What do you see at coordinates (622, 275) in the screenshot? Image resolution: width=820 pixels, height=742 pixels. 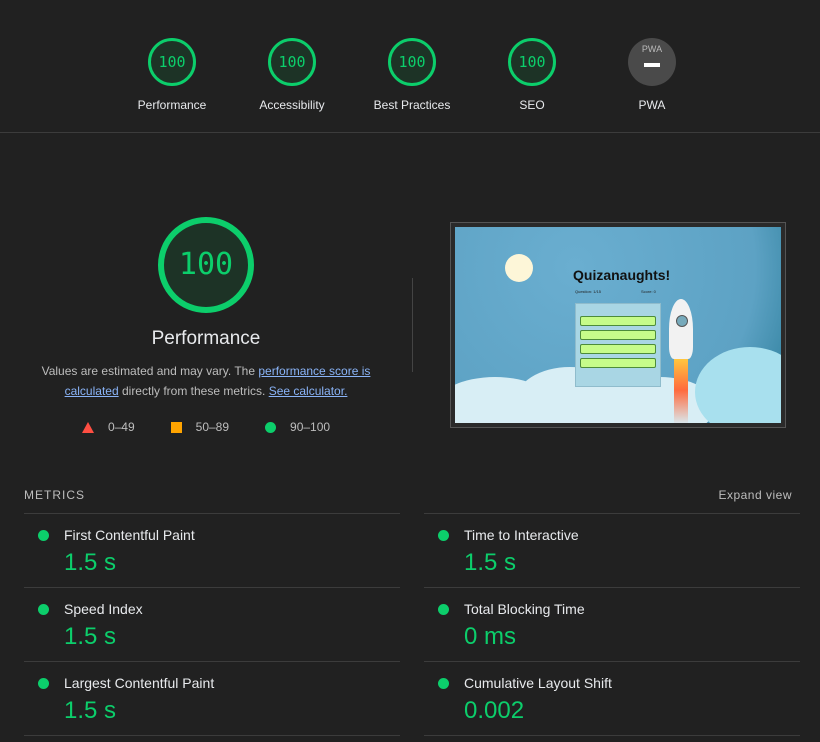 I see `quiz-title: Quizanaughts!` at bounding box center [622, 275].